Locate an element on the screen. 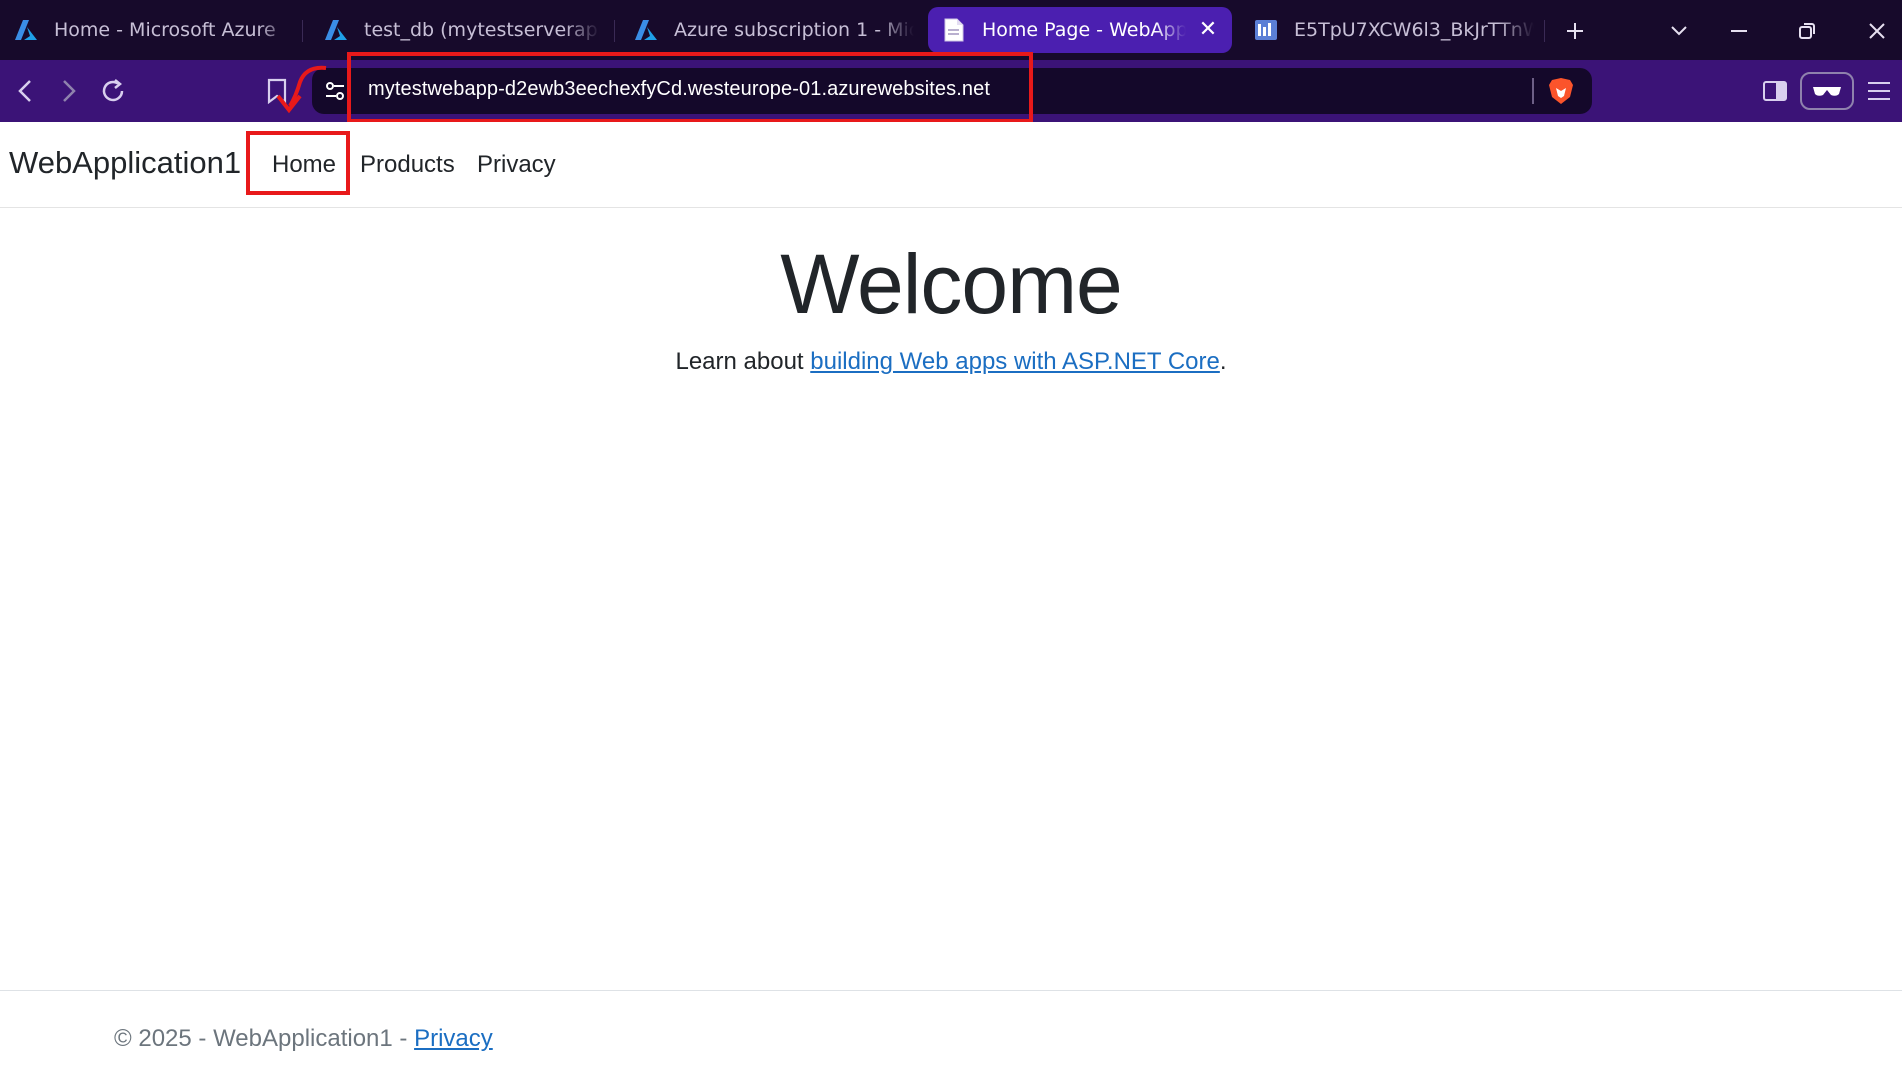 The height and width of the screenshot is (1072, 1902). lead-suffix: . is located at coordinates (1223, 361).